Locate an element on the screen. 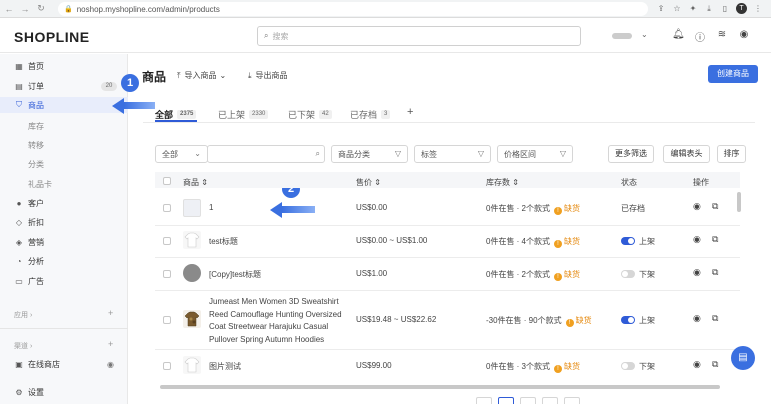 This screenshot has height=404, width=771. scope-select: 全部 ⌄ is located at coordinates (181, 154).